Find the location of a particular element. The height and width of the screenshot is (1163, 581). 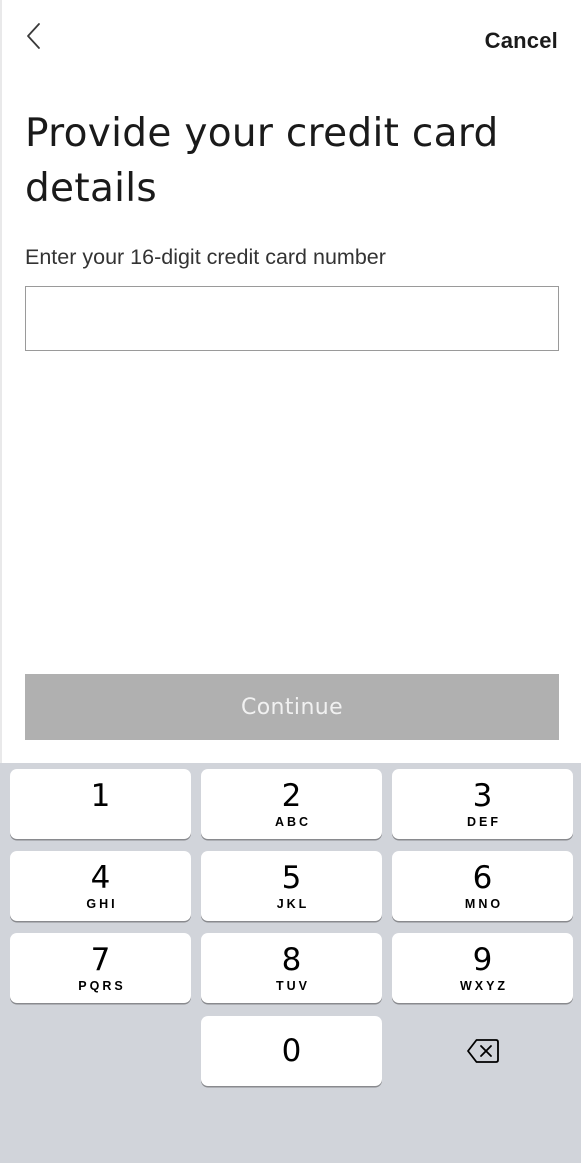

key-letters is located at coordinates (100, 822).